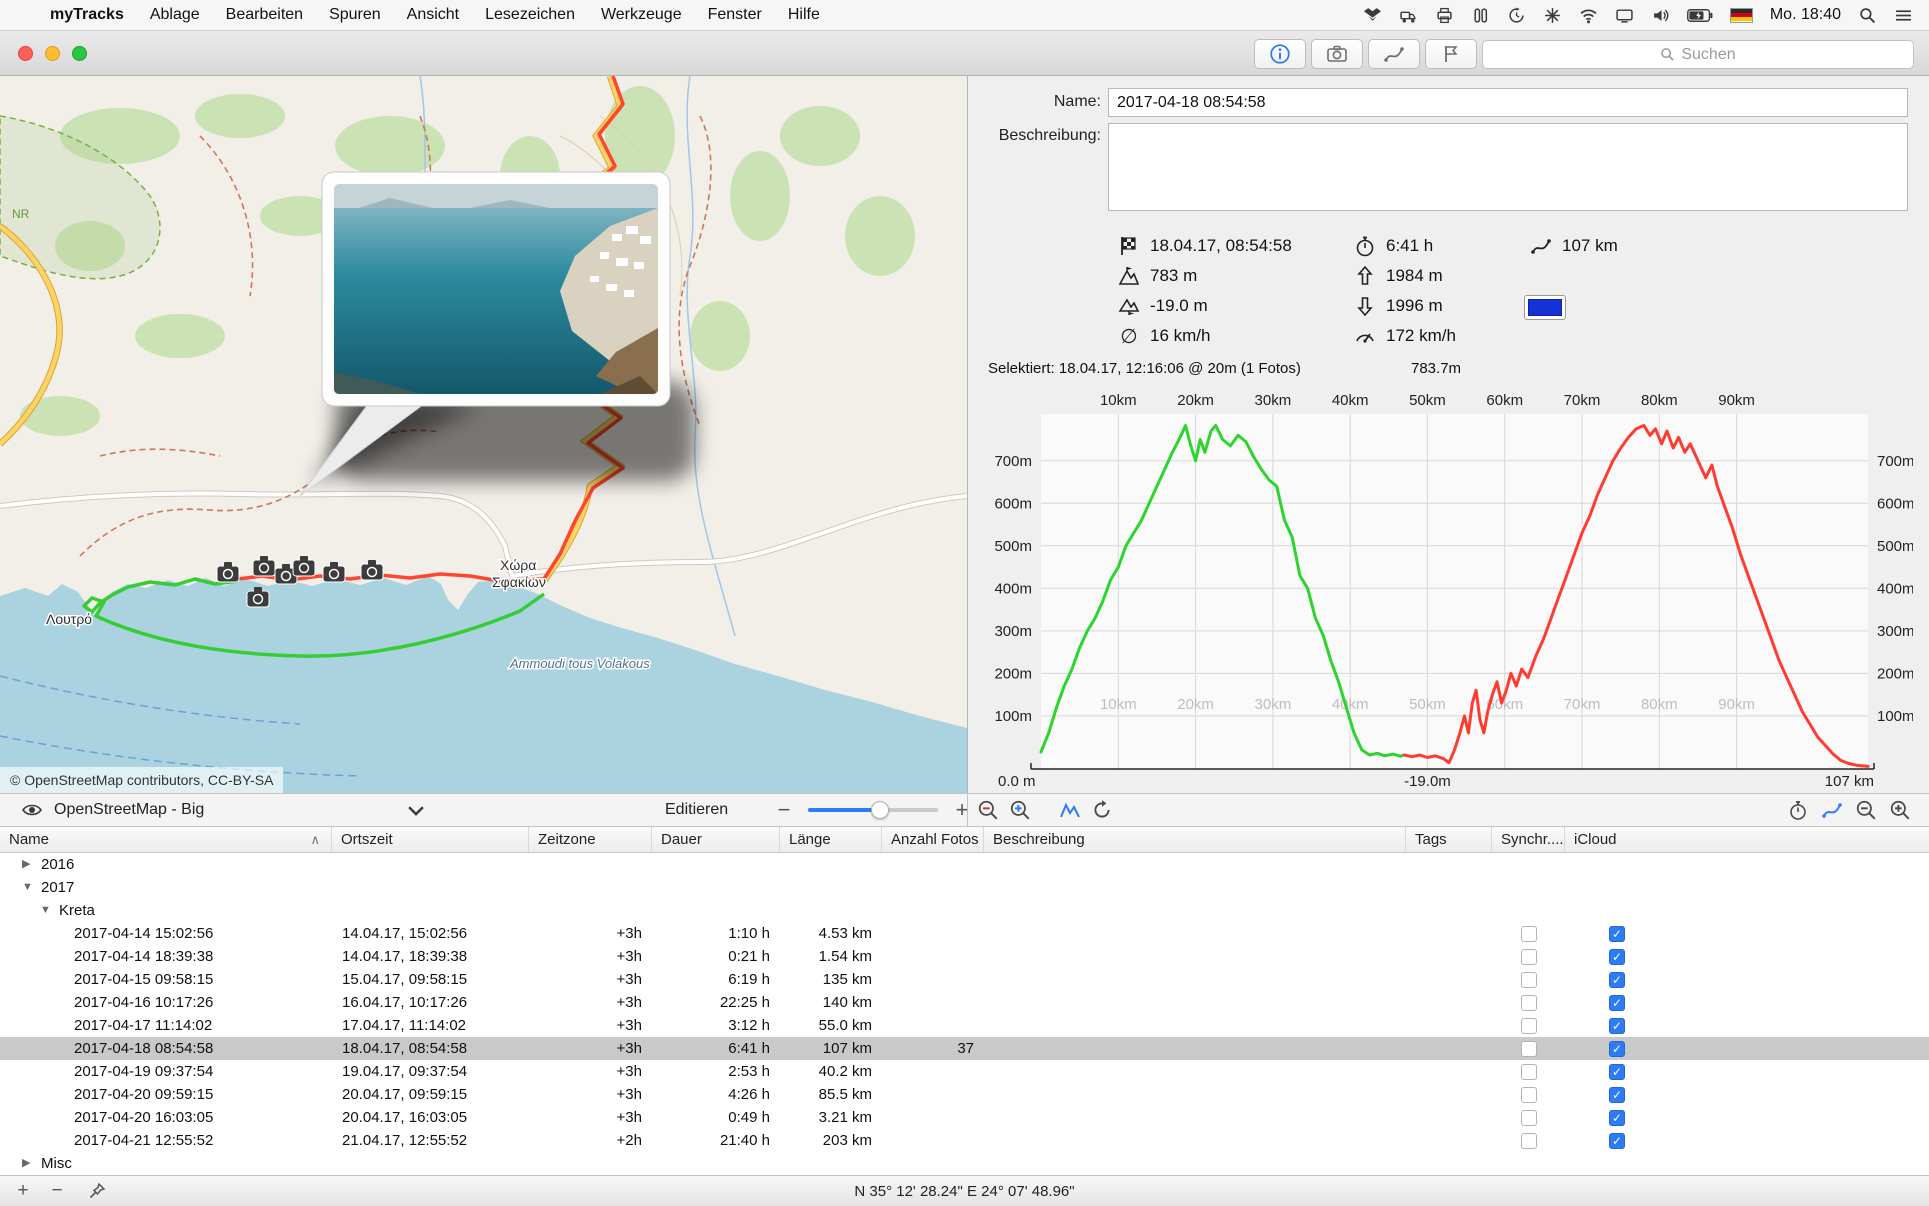  What do you see at coordinates (784, 809) in the screenshot?
I see `zoom-out-minus-icon: −` at bounding box center [784, 809].